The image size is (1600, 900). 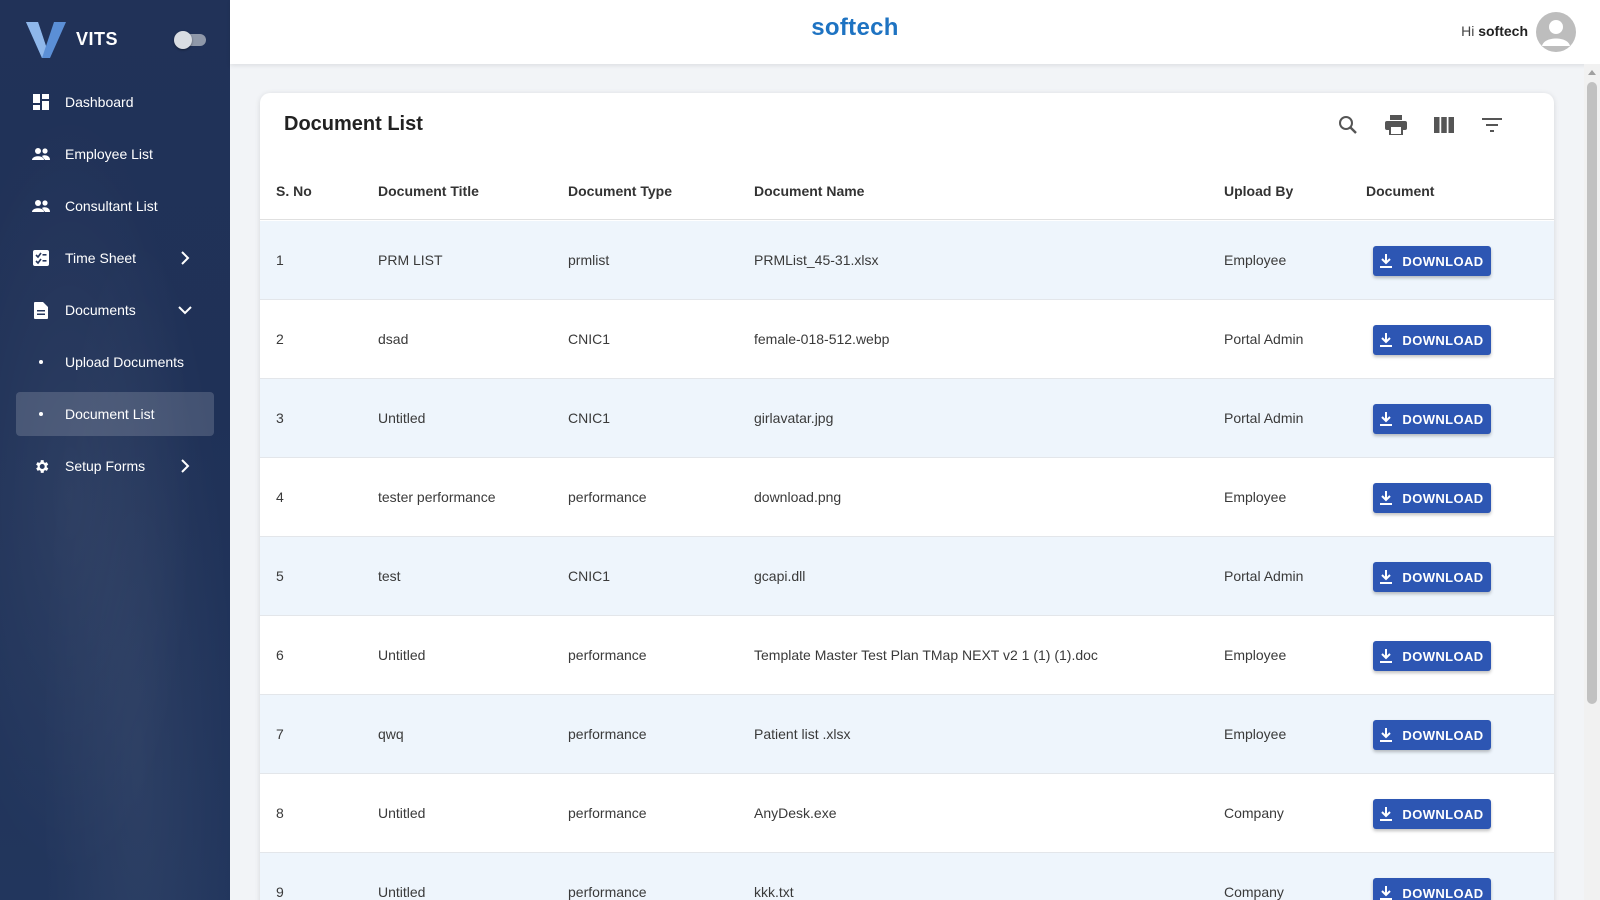 What do you see at coordinates (1592, 393) in the screenshot?
I see `scroll-thumb` at bounding box center [1592, 393].